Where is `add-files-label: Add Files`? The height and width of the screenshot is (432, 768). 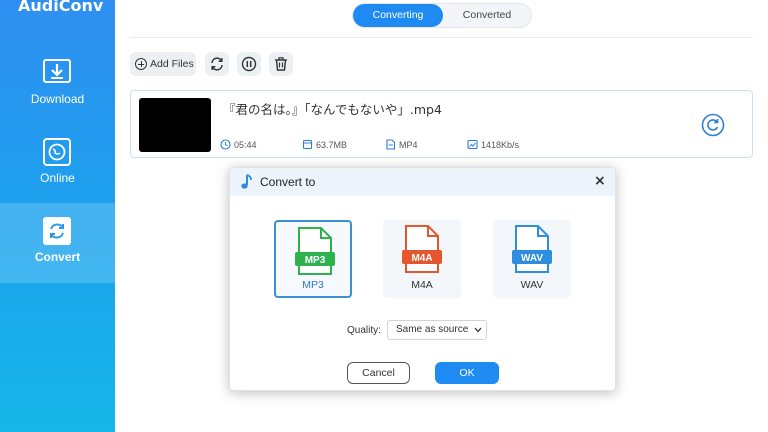
add-files-label: Add Files is located at coordinates (172, 64).